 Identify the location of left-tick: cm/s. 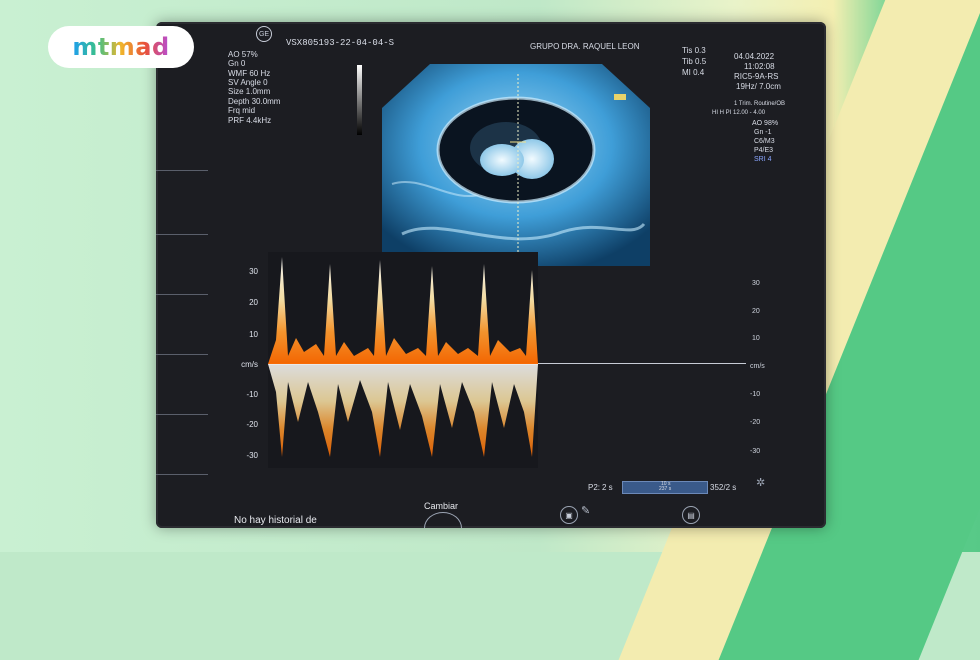
(249, 364).